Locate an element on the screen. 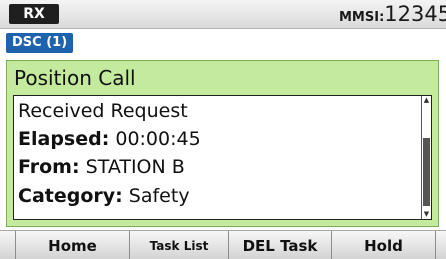 The height and width of the screenshot is (259, 446). status-bar: RX MMSI:123456789 is located at coordinates (223, 14).